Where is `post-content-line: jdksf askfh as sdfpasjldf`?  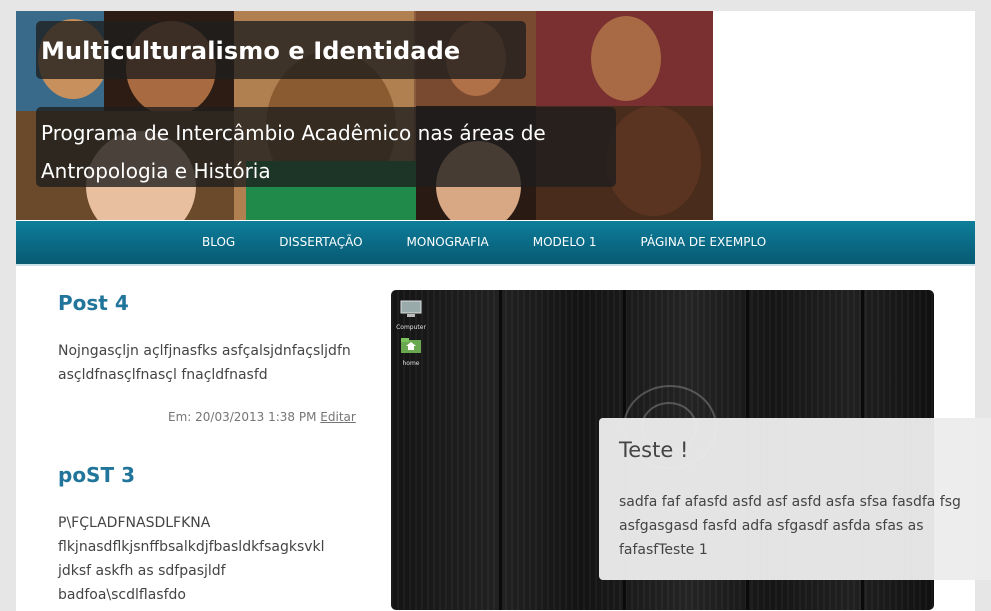 post-content-line: jdksf askfh as sdfpasjldf is located at coordinates (142, 571).